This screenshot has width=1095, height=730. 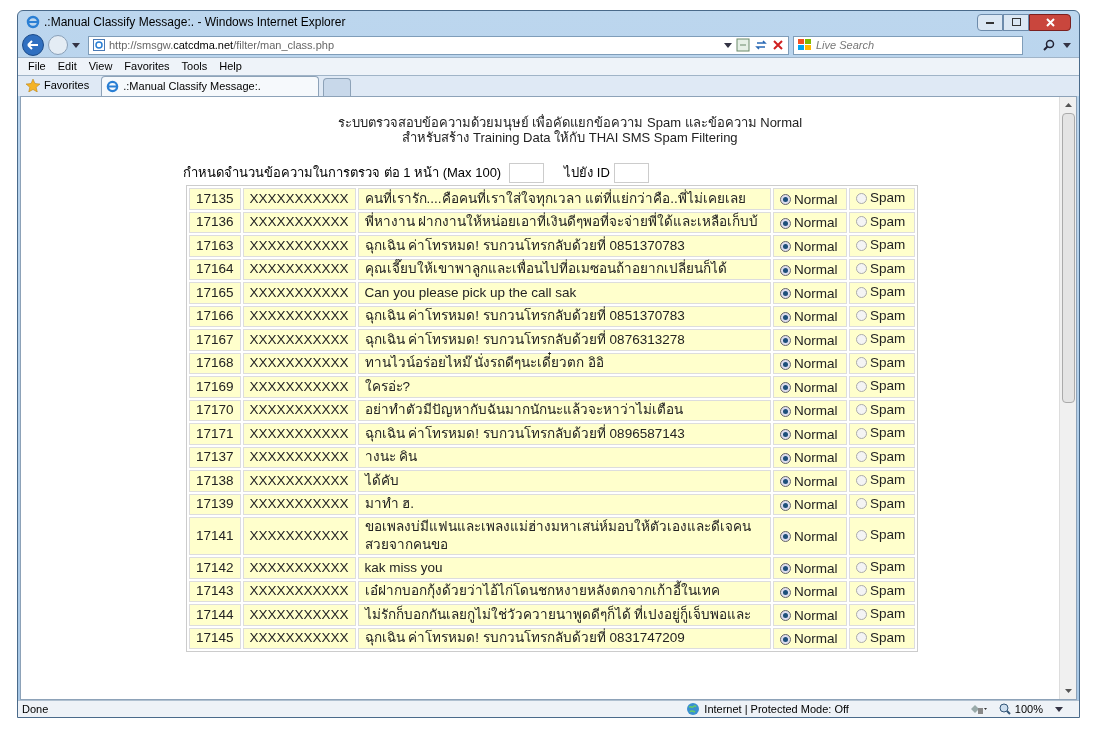 I want to click on id-cell: 17167, so click(x=215, y=340).